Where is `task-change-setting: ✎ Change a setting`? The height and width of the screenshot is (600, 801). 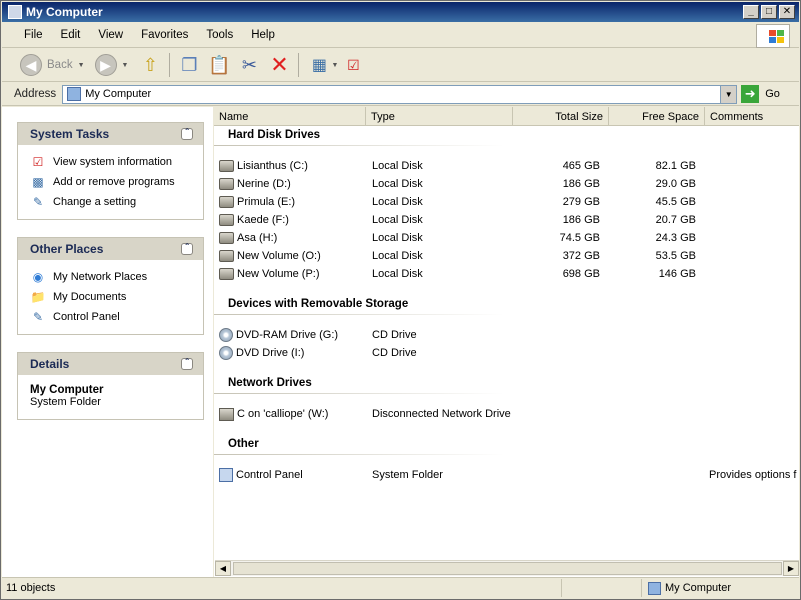 task-change-setting: ✎ Change a setting is located at coordinates (110, 202).